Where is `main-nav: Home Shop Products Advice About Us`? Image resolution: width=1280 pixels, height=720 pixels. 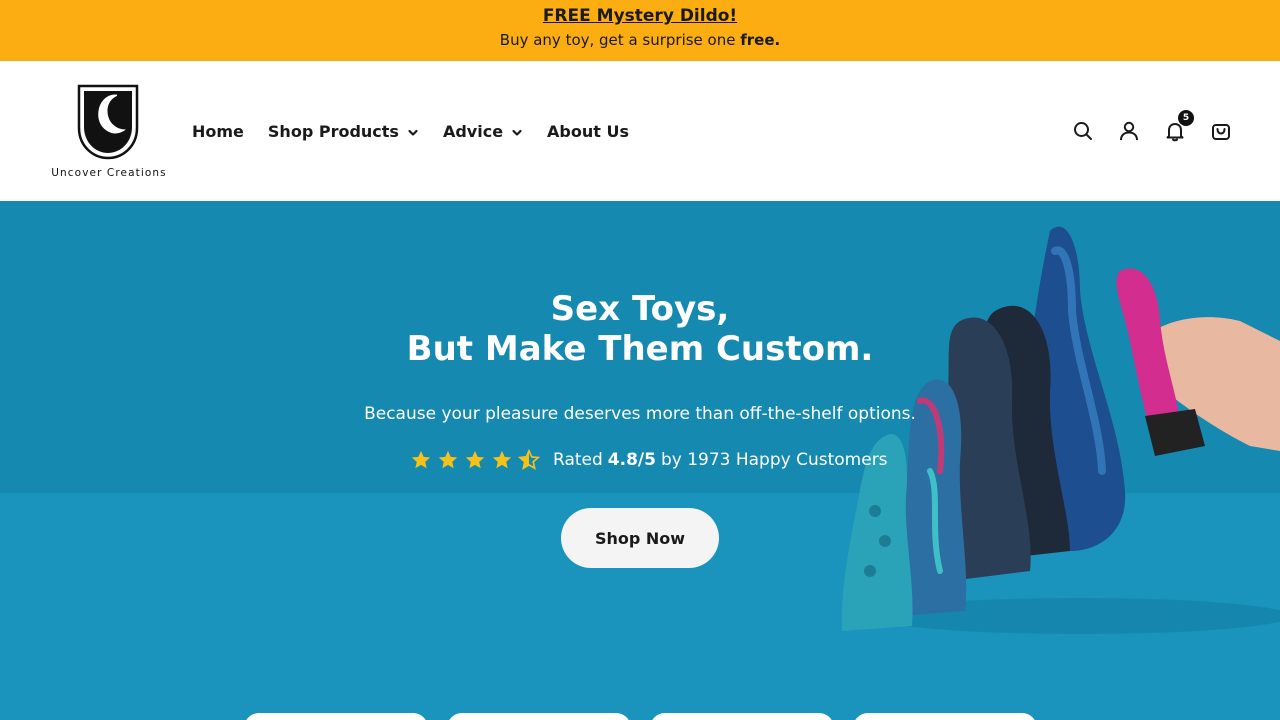
main-nav: Home Shop Products Advice About Us is located at coordinates (422, 131).